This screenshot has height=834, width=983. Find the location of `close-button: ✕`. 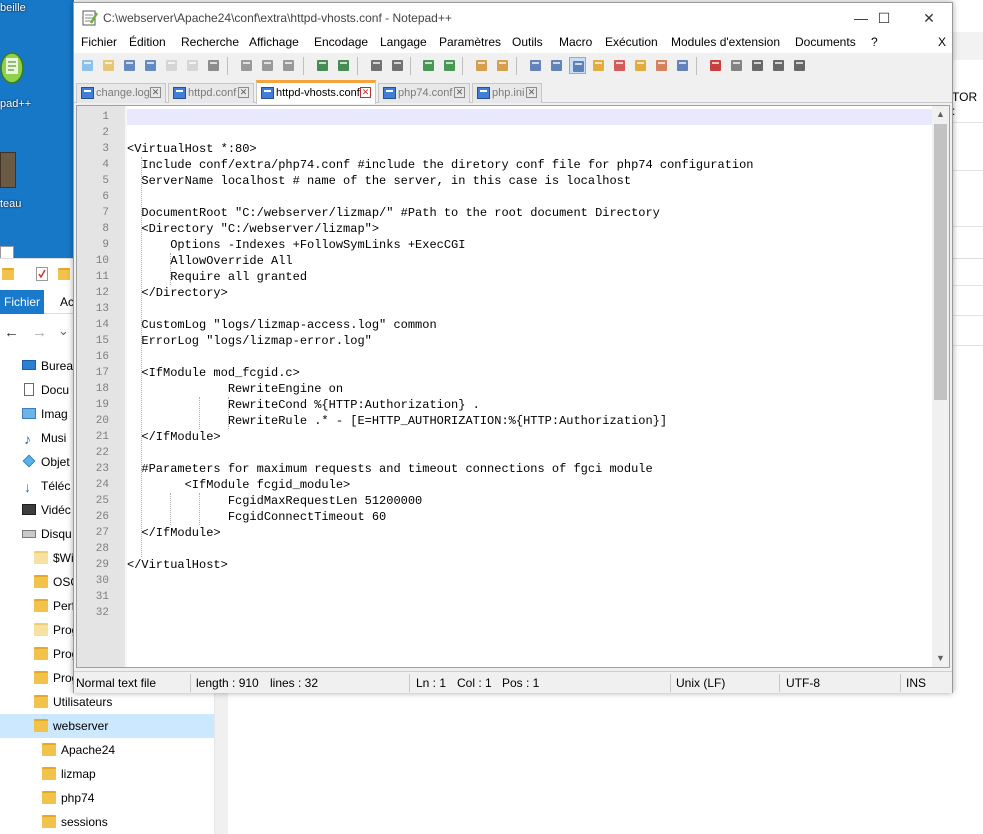

close-button: ✕ is located at coordinates (929, 18).